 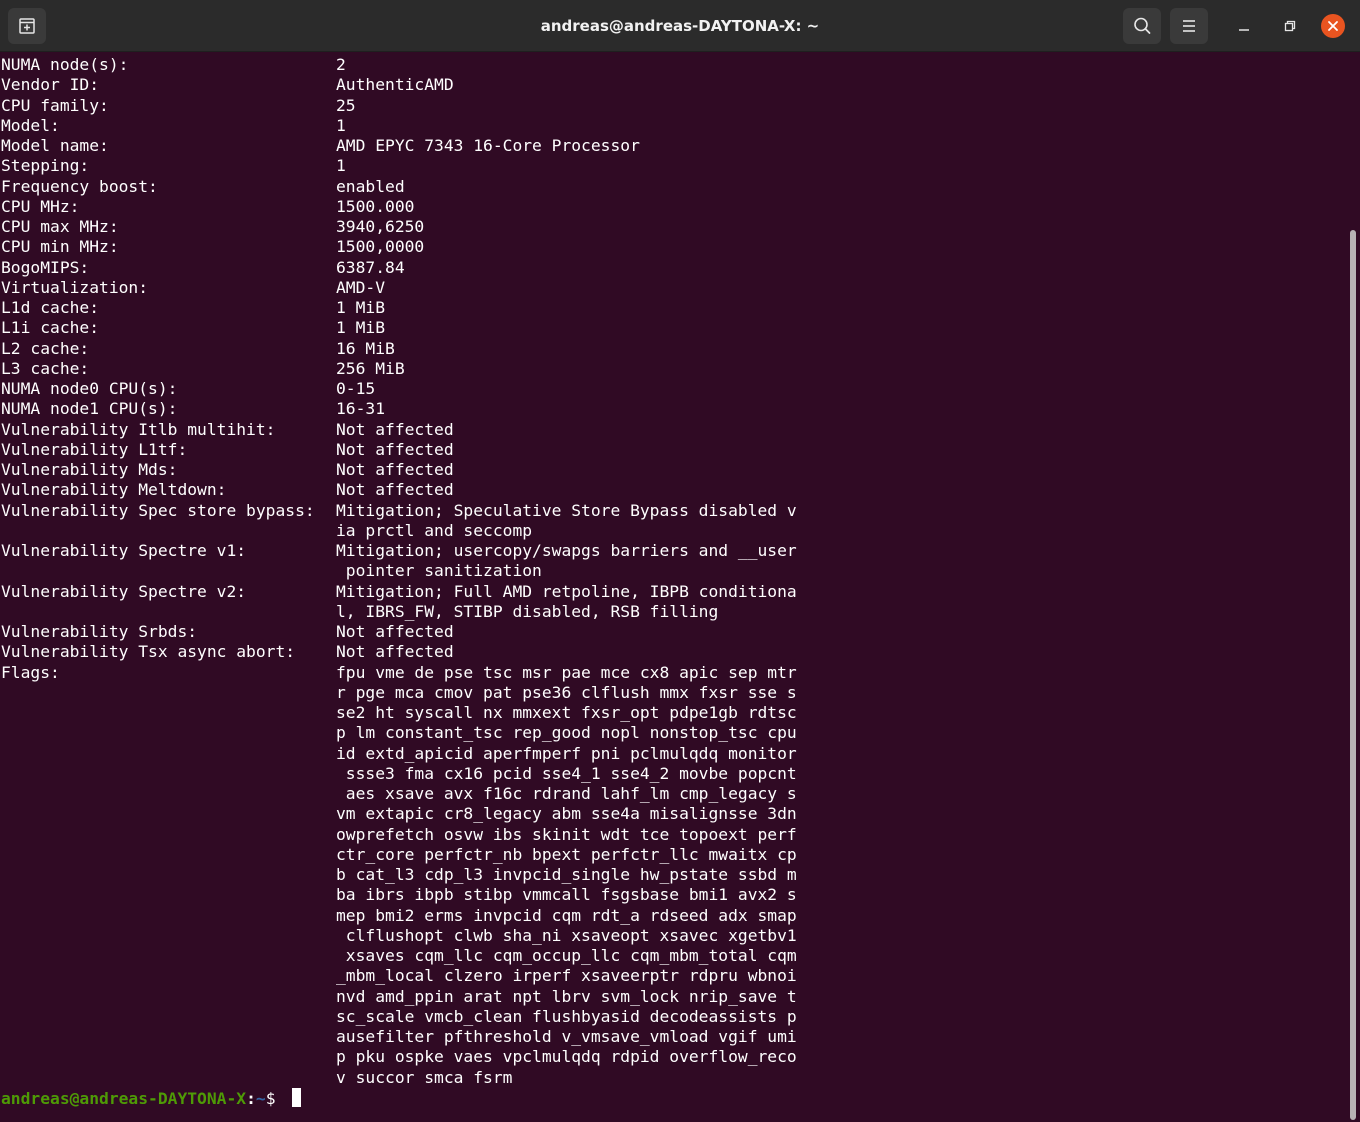 I want to click on field-label: Vulnerability Itlb multihit:, so click(x=138, y=429).